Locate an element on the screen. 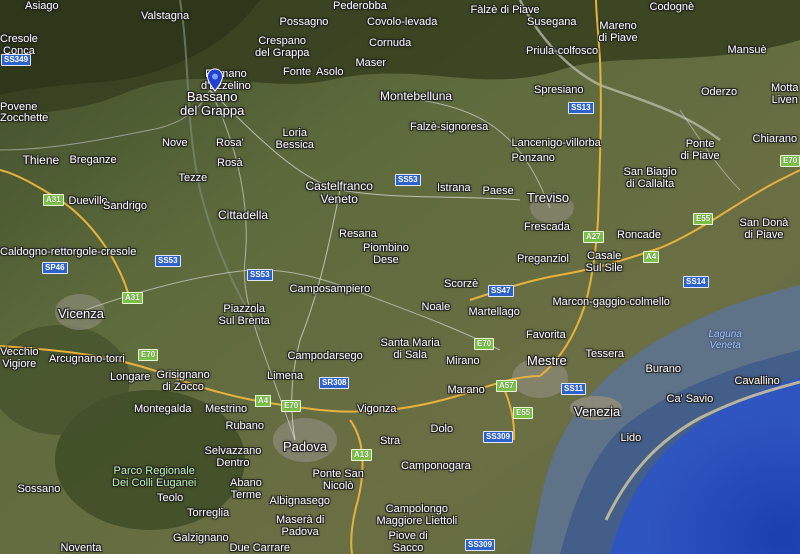 This screenshot has width=800, height=554. place-label: Tessera is located at coordinates (605, 354).